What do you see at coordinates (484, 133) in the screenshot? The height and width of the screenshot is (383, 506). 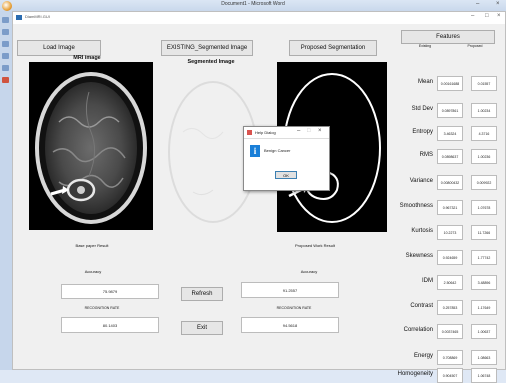 I see `feature-proposed-value: 4.3716` at bounding box center [484, 133].